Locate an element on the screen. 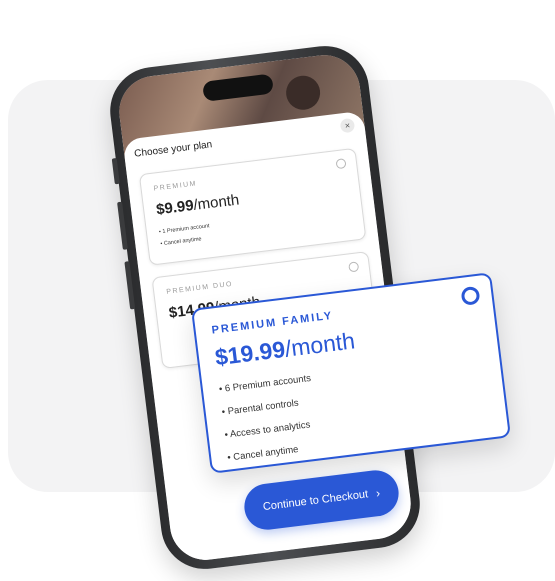  plan-feature: • Access to analytics is located at coordinates (267, 430).